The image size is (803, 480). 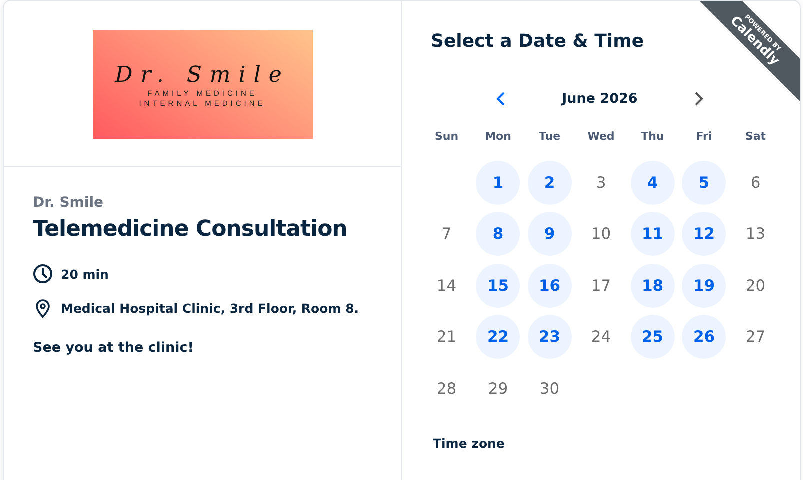 What do you see at coordinates (599, 99) in the screenshot?
I see `month-label: June 2026` at bounding box center [599, 99].